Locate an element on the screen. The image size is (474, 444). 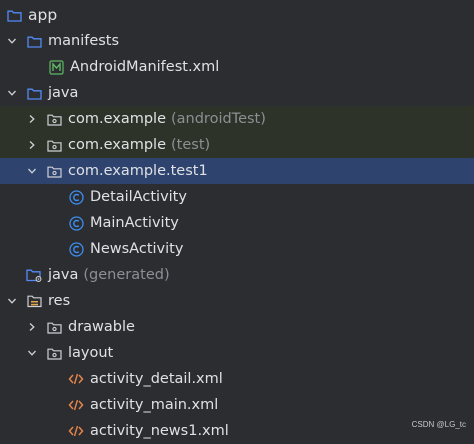
tree-node-app: app is located at coordinates (237, 15).